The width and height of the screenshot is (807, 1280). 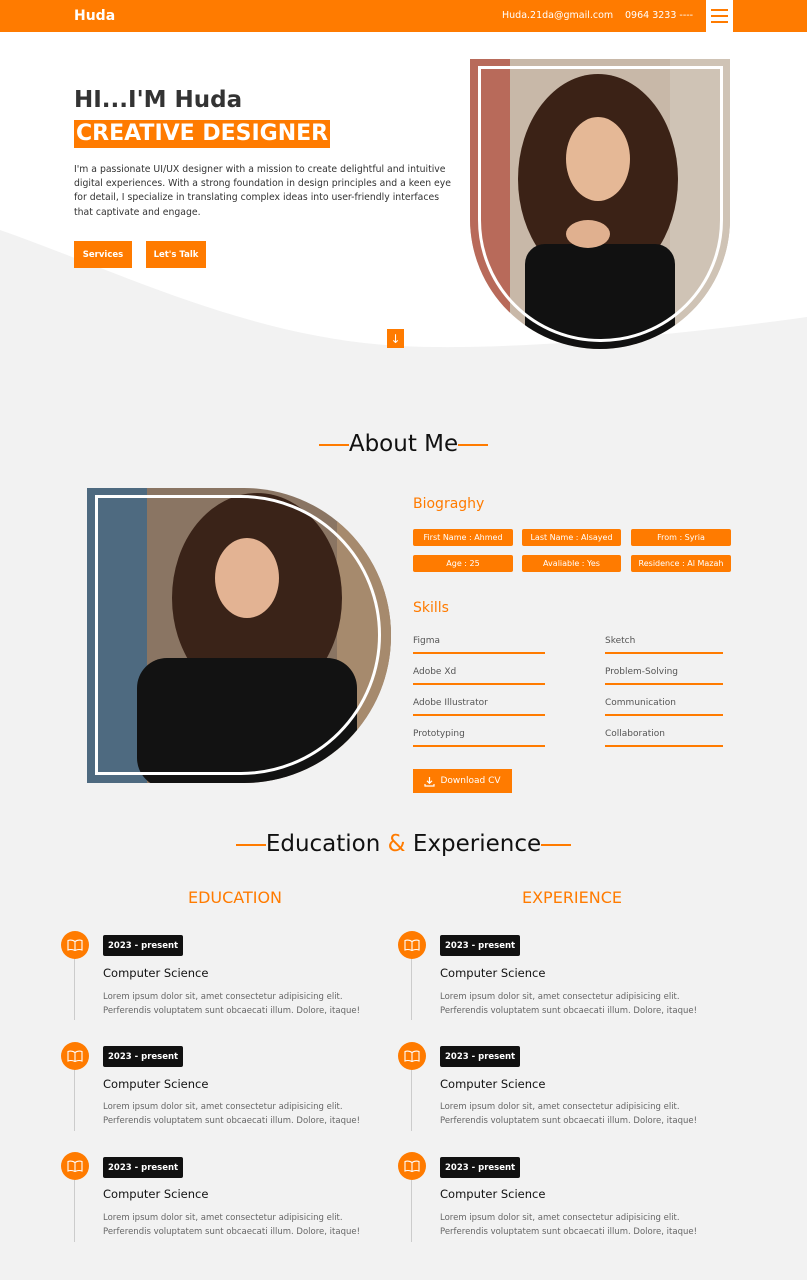 What do you see at coordinates (664, 676) in the screenshot?
I see `skill-item: Problem-Solving` at bounding box center [664, 676].